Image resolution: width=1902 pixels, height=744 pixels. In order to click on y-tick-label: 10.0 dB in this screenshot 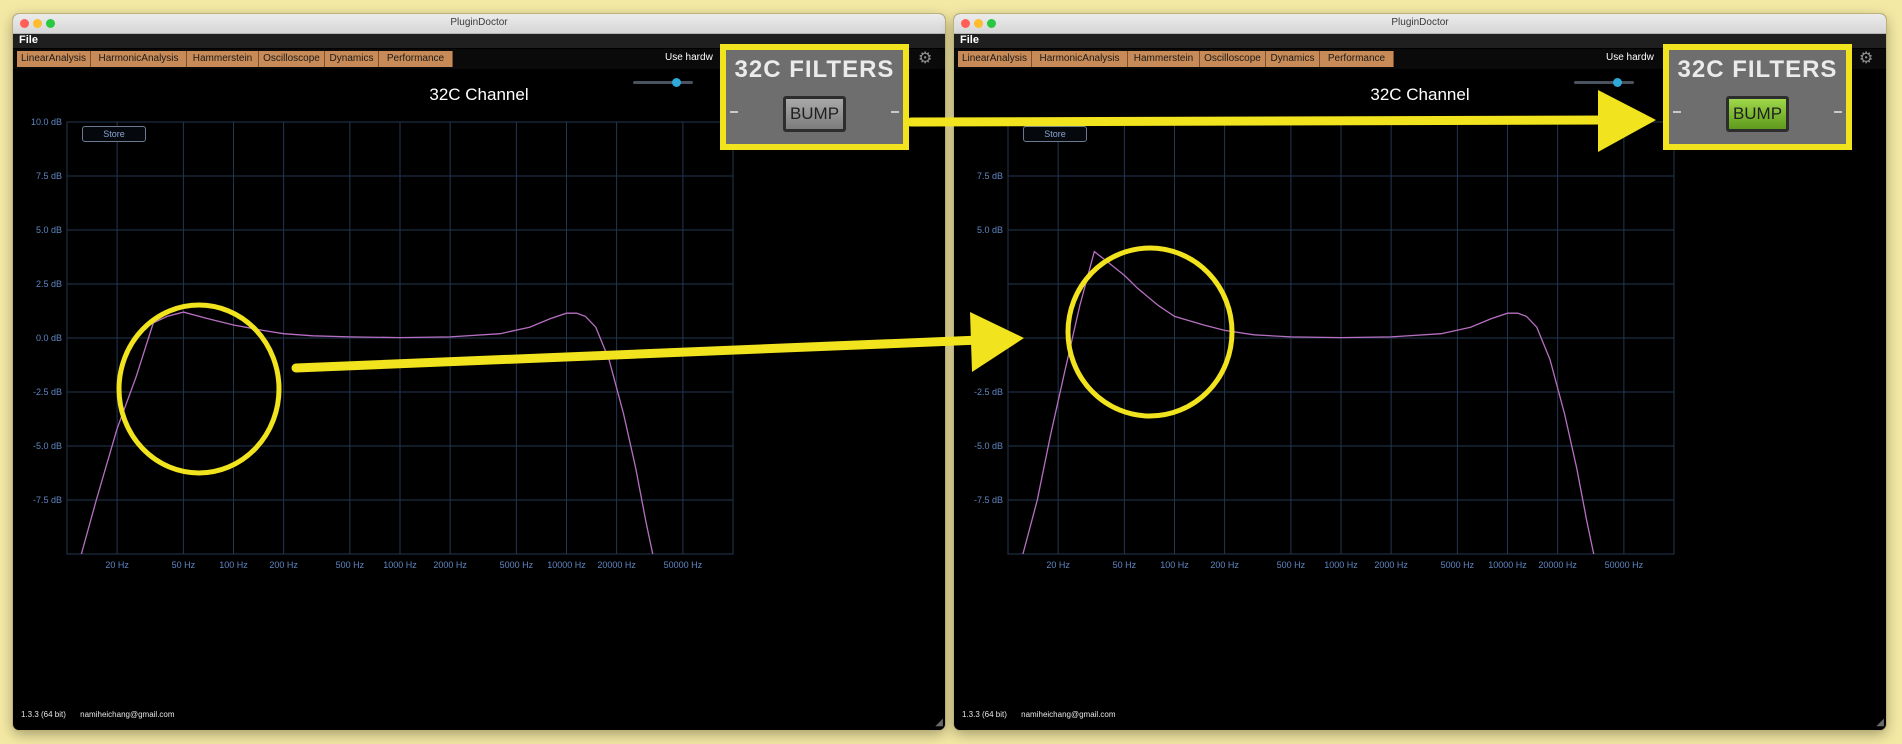, I will do `click(46, 122)`.